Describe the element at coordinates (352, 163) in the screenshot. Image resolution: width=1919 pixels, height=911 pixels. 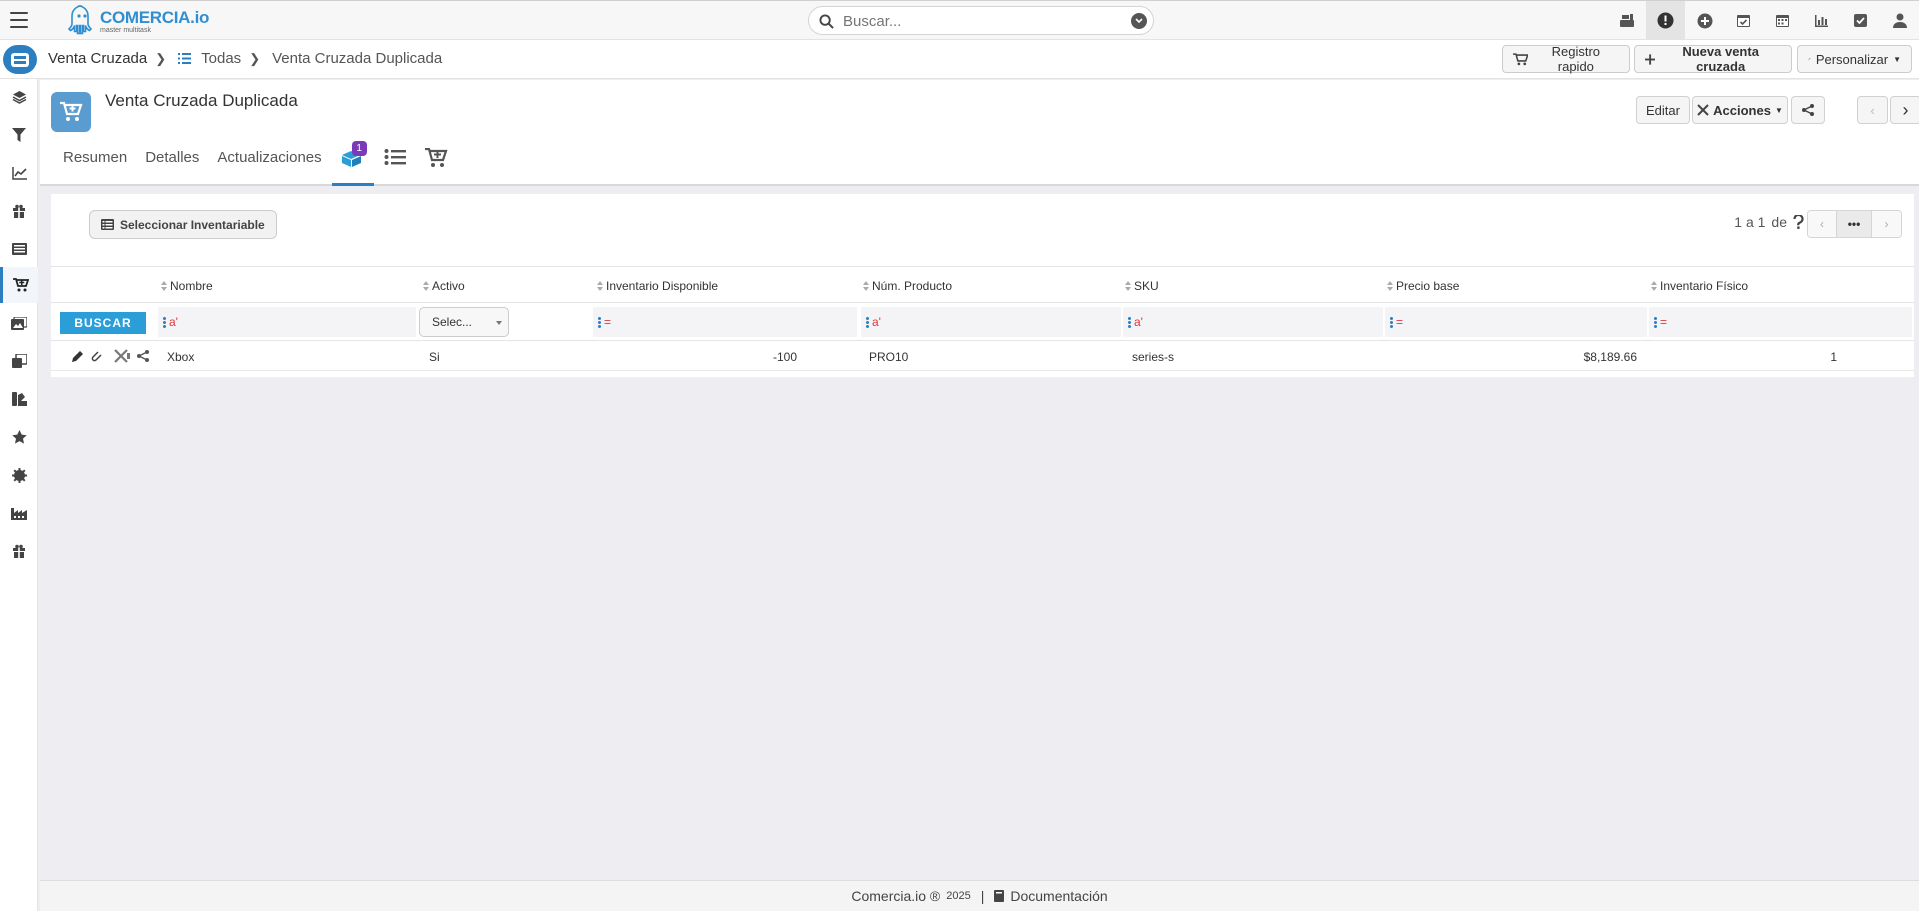
I see `tab-inventory: 1` at that location.